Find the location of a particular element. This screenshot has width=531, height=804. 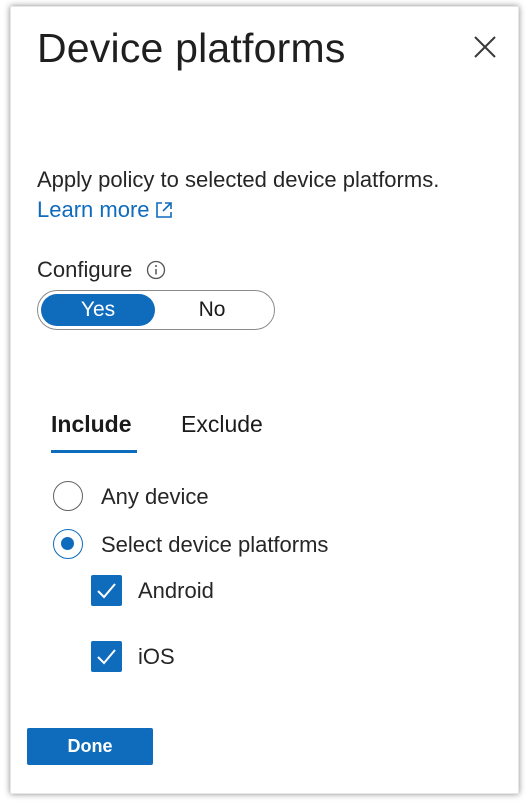

configure-row: Configure is located at coordinates (101, 270).